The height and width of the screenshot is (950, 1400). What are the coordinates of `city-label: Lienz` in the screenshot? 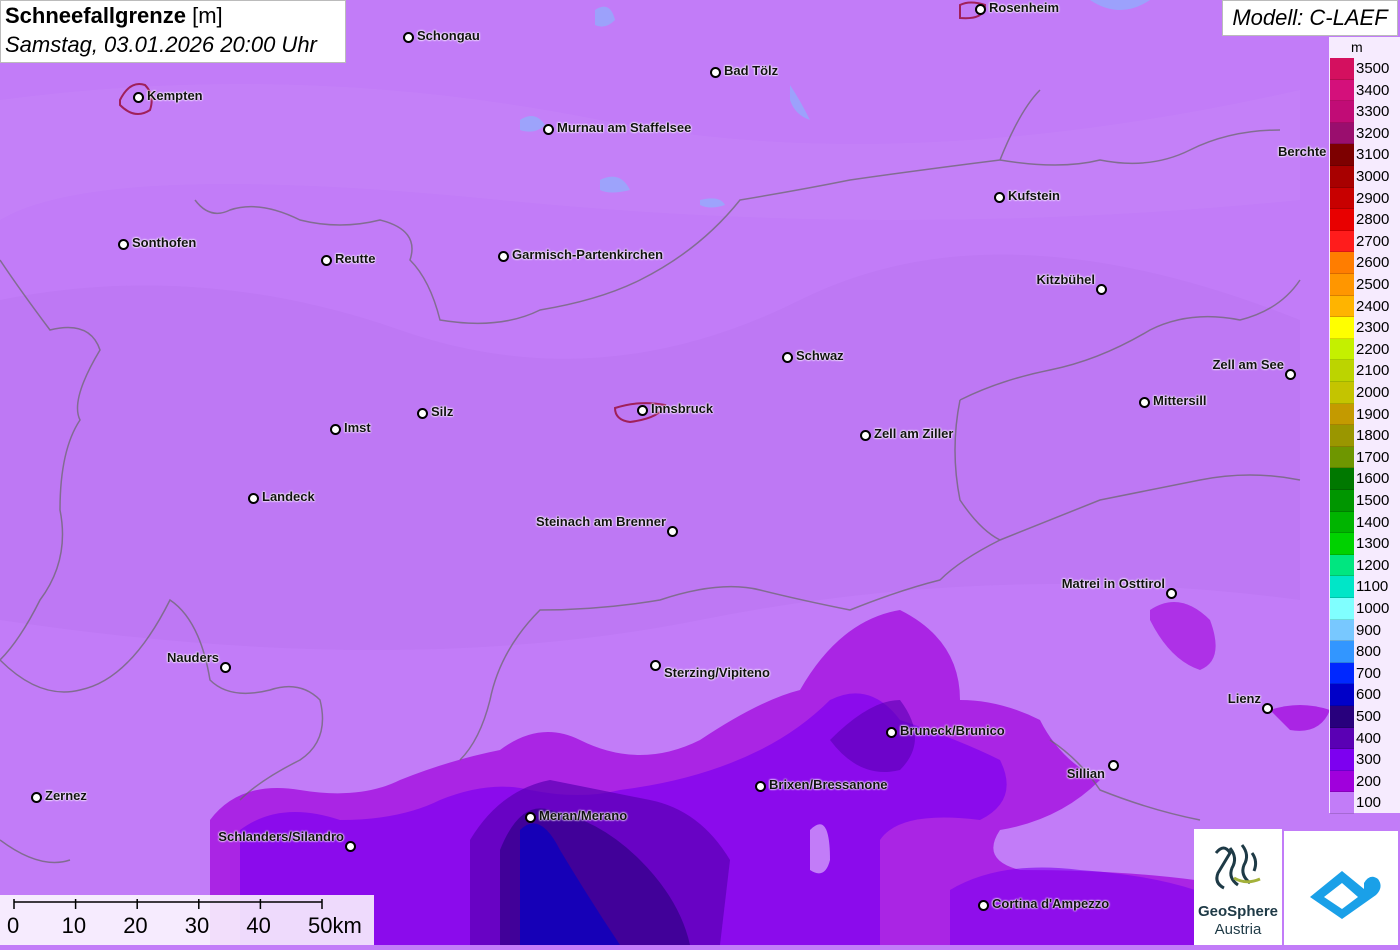 It's located at (1244, 698).